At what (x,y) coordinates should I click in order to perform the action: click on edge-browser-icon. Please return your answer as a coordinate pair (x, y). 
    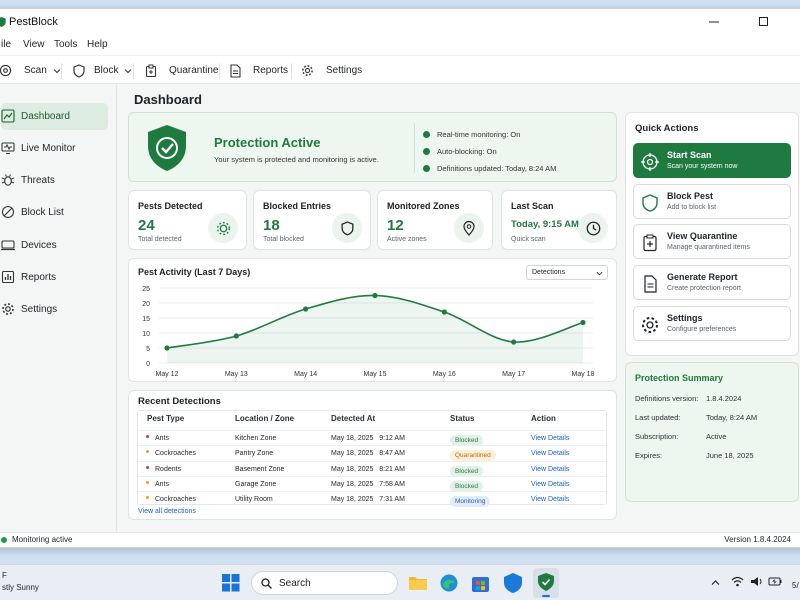
    Looking at the image, I should click on (449, 583).